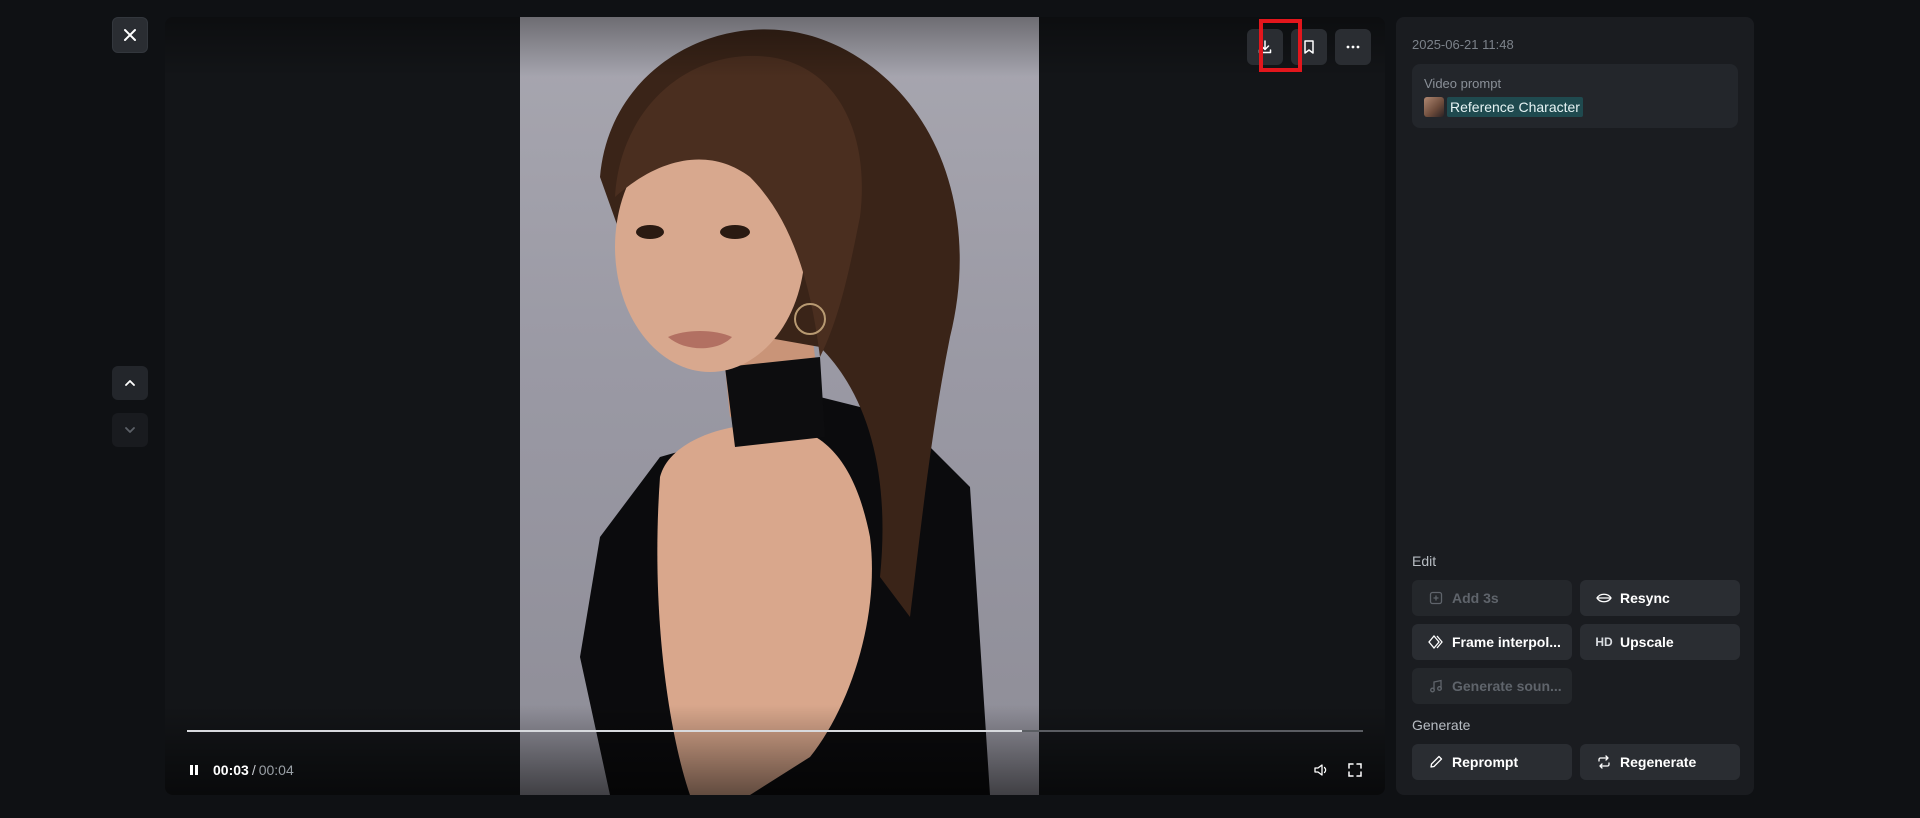 The image size is (1920, 818). I want to click on download-icon, so click(1265, 47).